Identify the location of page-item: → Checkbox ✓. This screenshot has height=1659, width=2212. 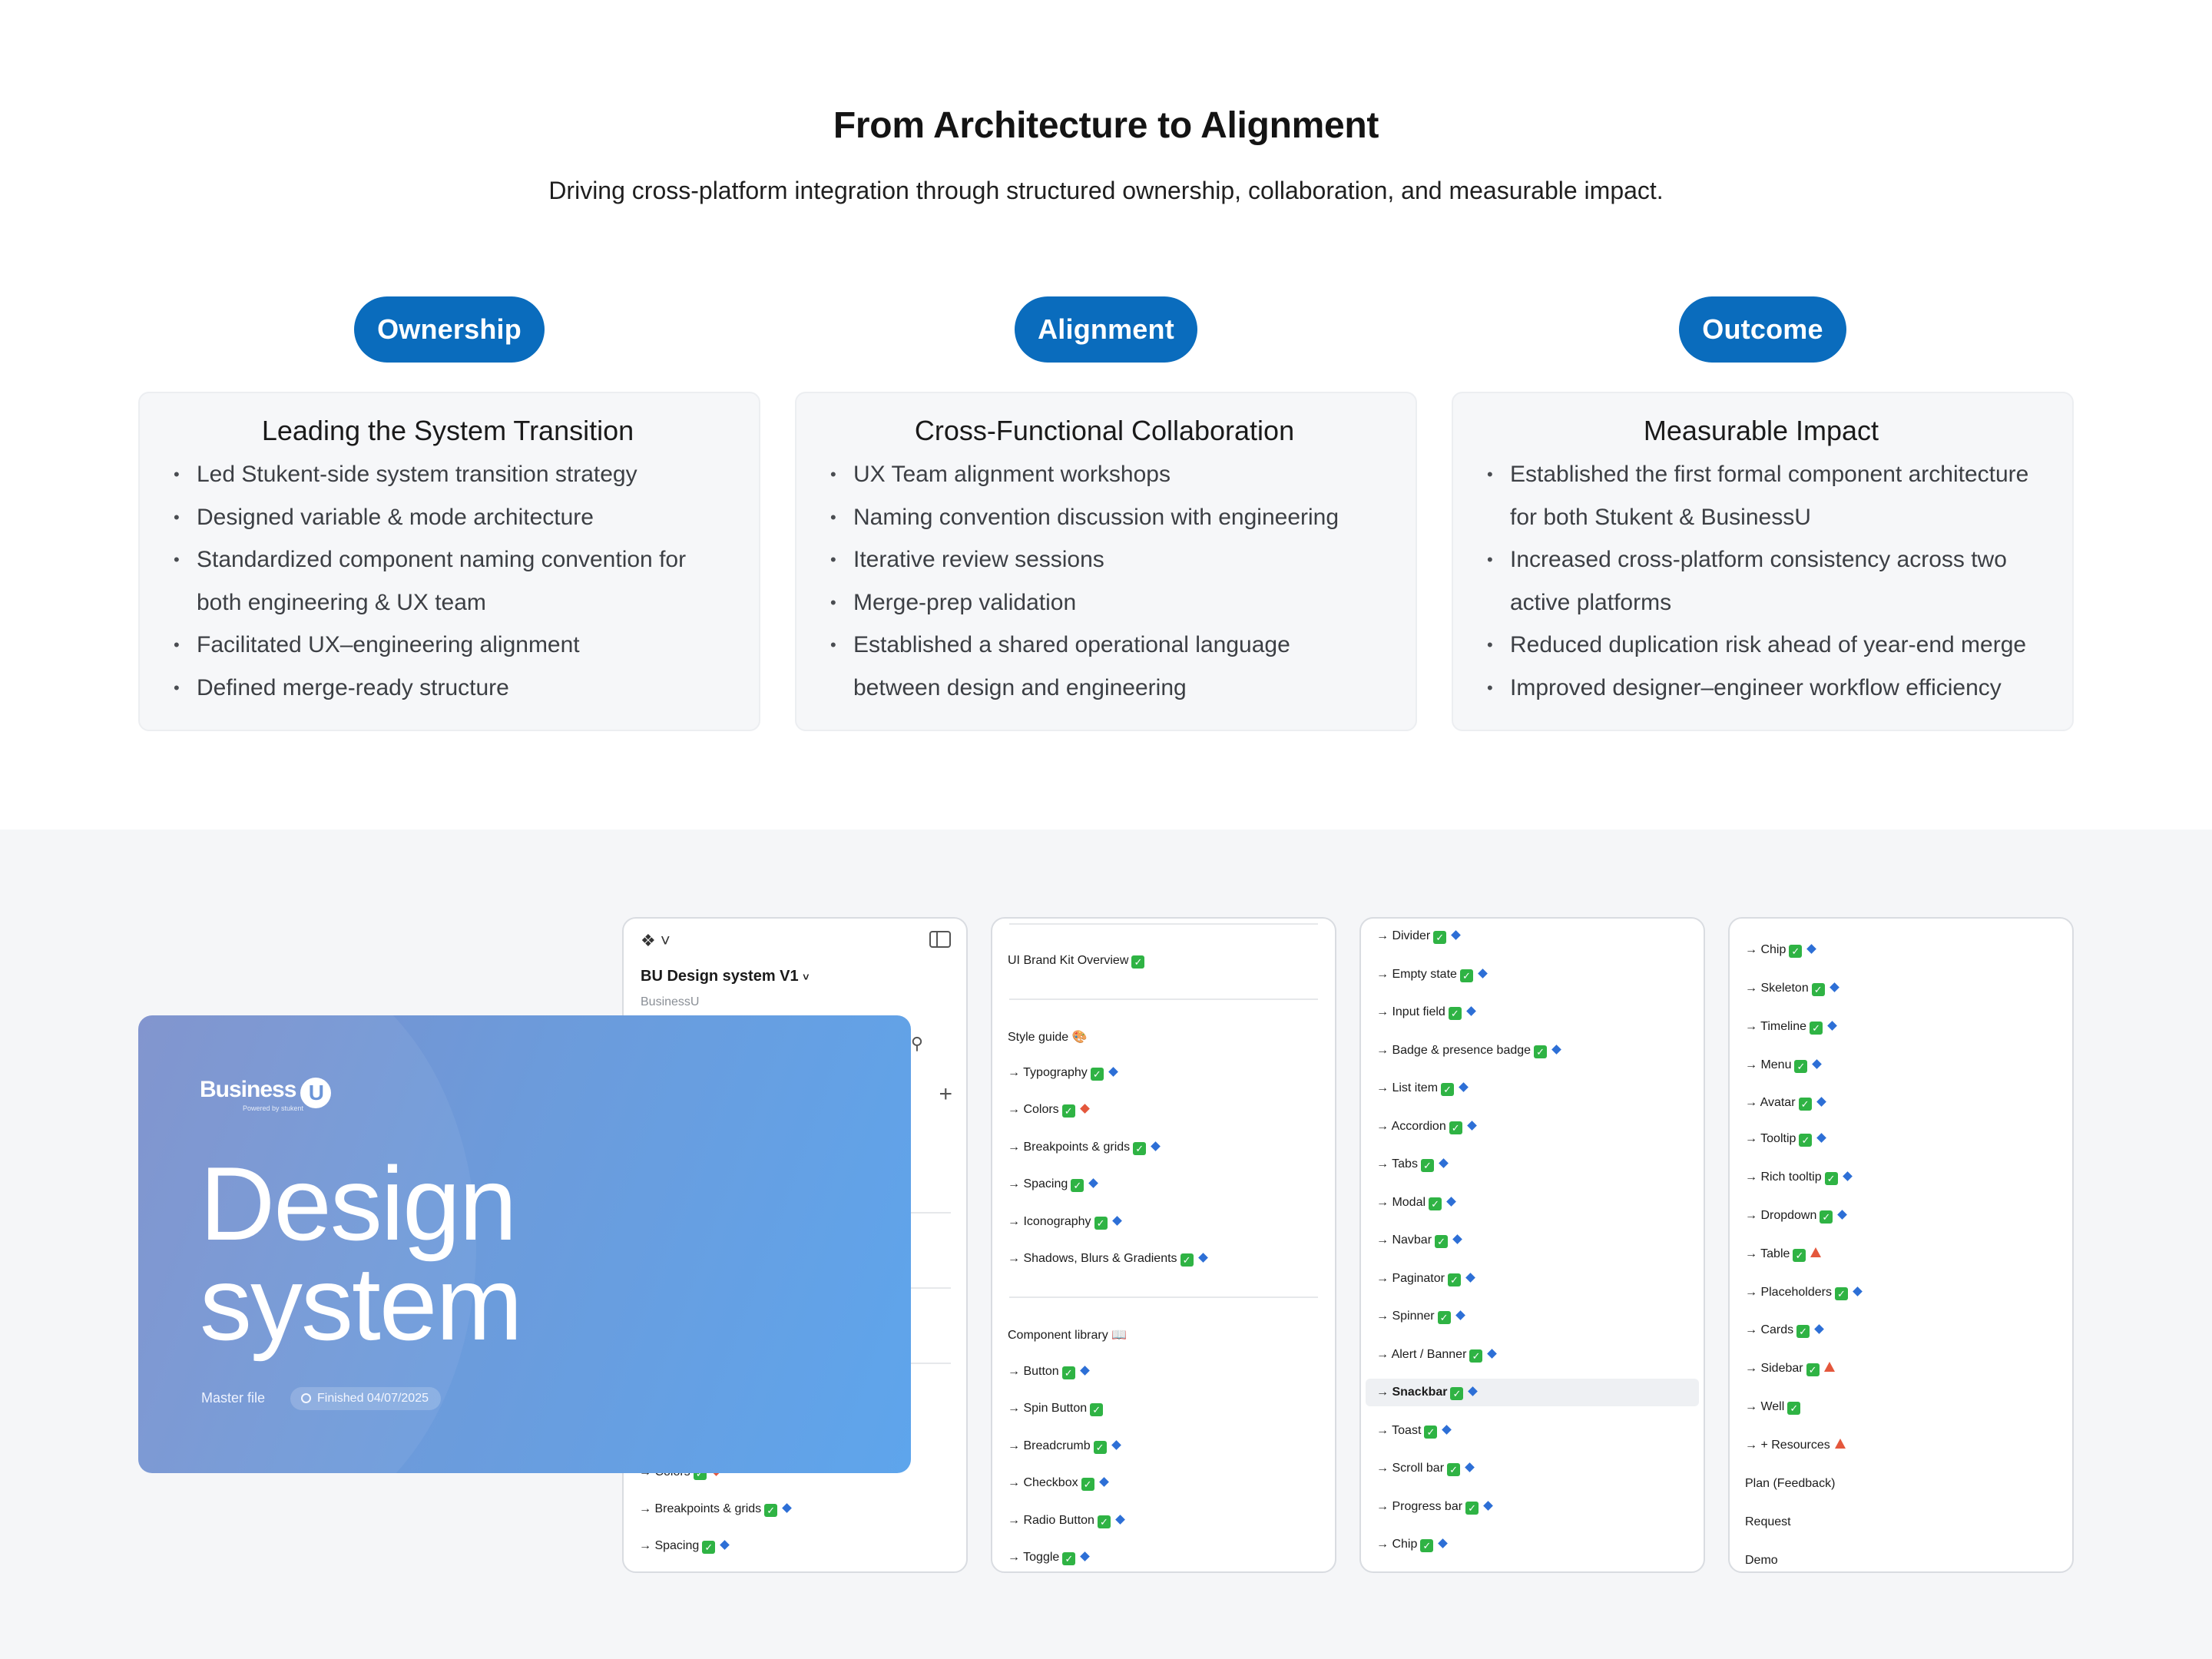
(1058, 1483).